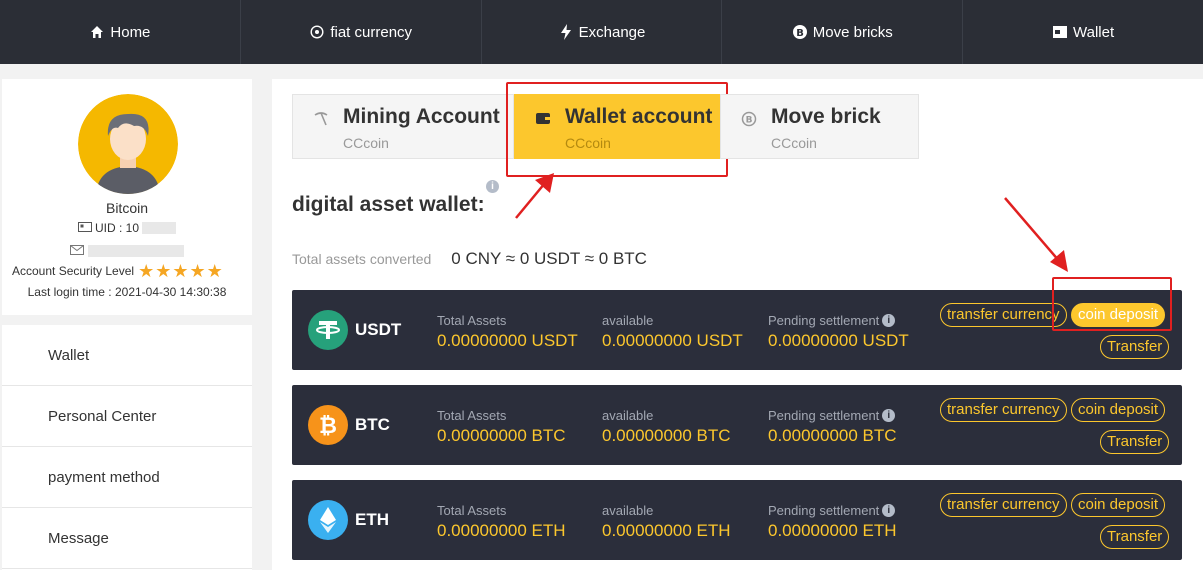 The image size is (1203, 570). Describe the element at coordinates (159, 228) in the screenshot. I see `uid-redacted` at that location.